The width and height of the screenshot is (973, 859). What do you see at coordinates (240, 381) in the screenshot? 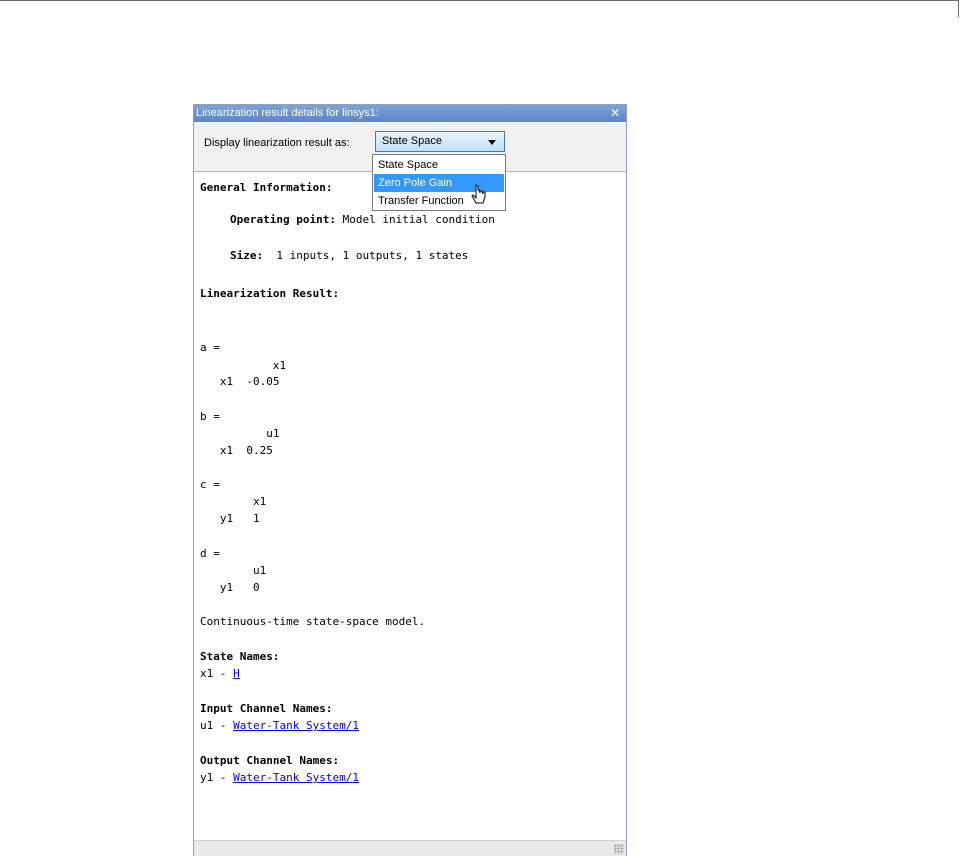
I see `matrix-a-row: x1 -0.05` at bounding box center [240, 381].